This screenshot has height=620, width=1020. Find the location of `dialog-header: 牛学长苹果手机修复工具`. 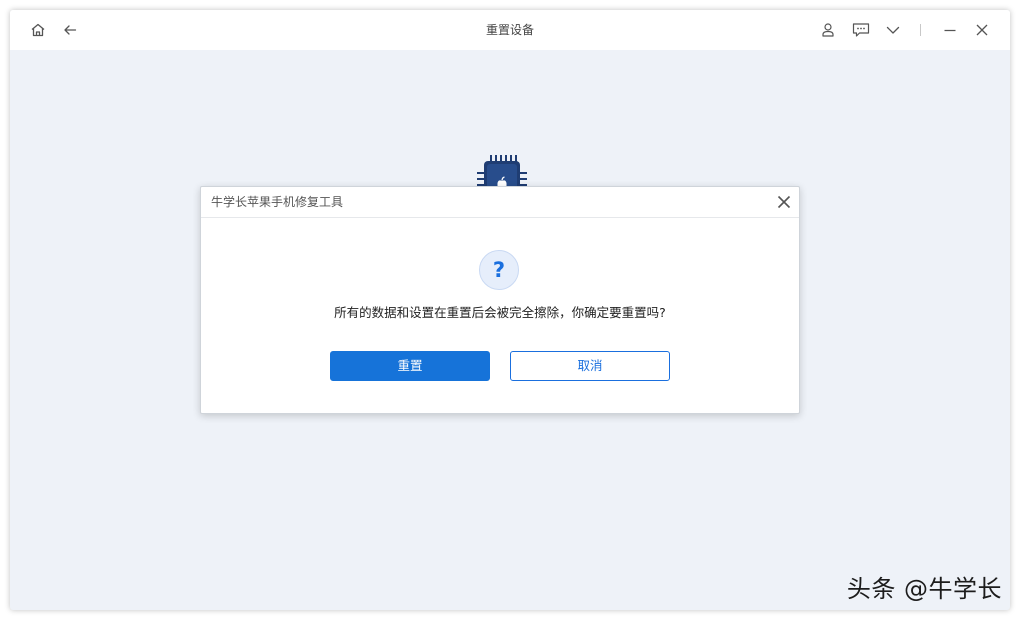

dialog-header: 牛学长苹果手机修复工具 is located at coordinates (500, 202).